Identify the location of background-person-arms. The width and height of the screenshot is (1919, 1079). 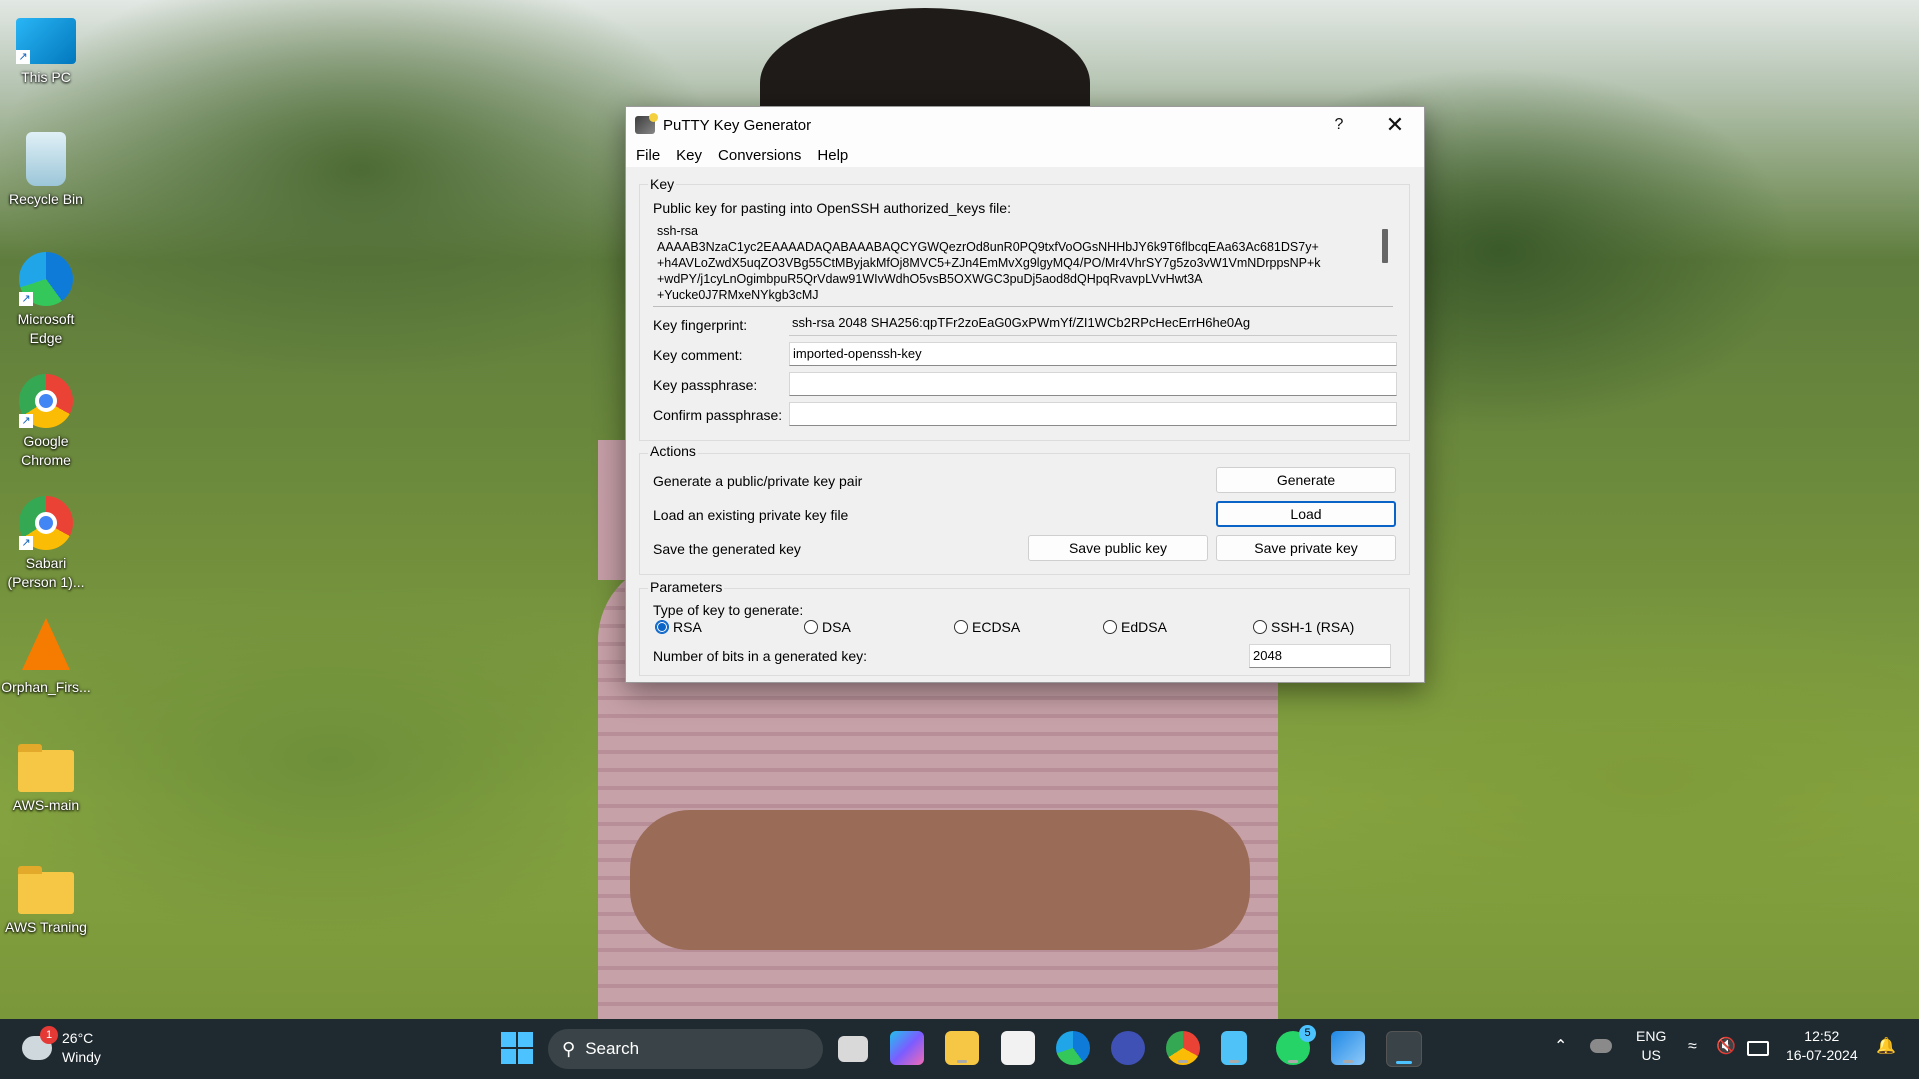
(940, 880).